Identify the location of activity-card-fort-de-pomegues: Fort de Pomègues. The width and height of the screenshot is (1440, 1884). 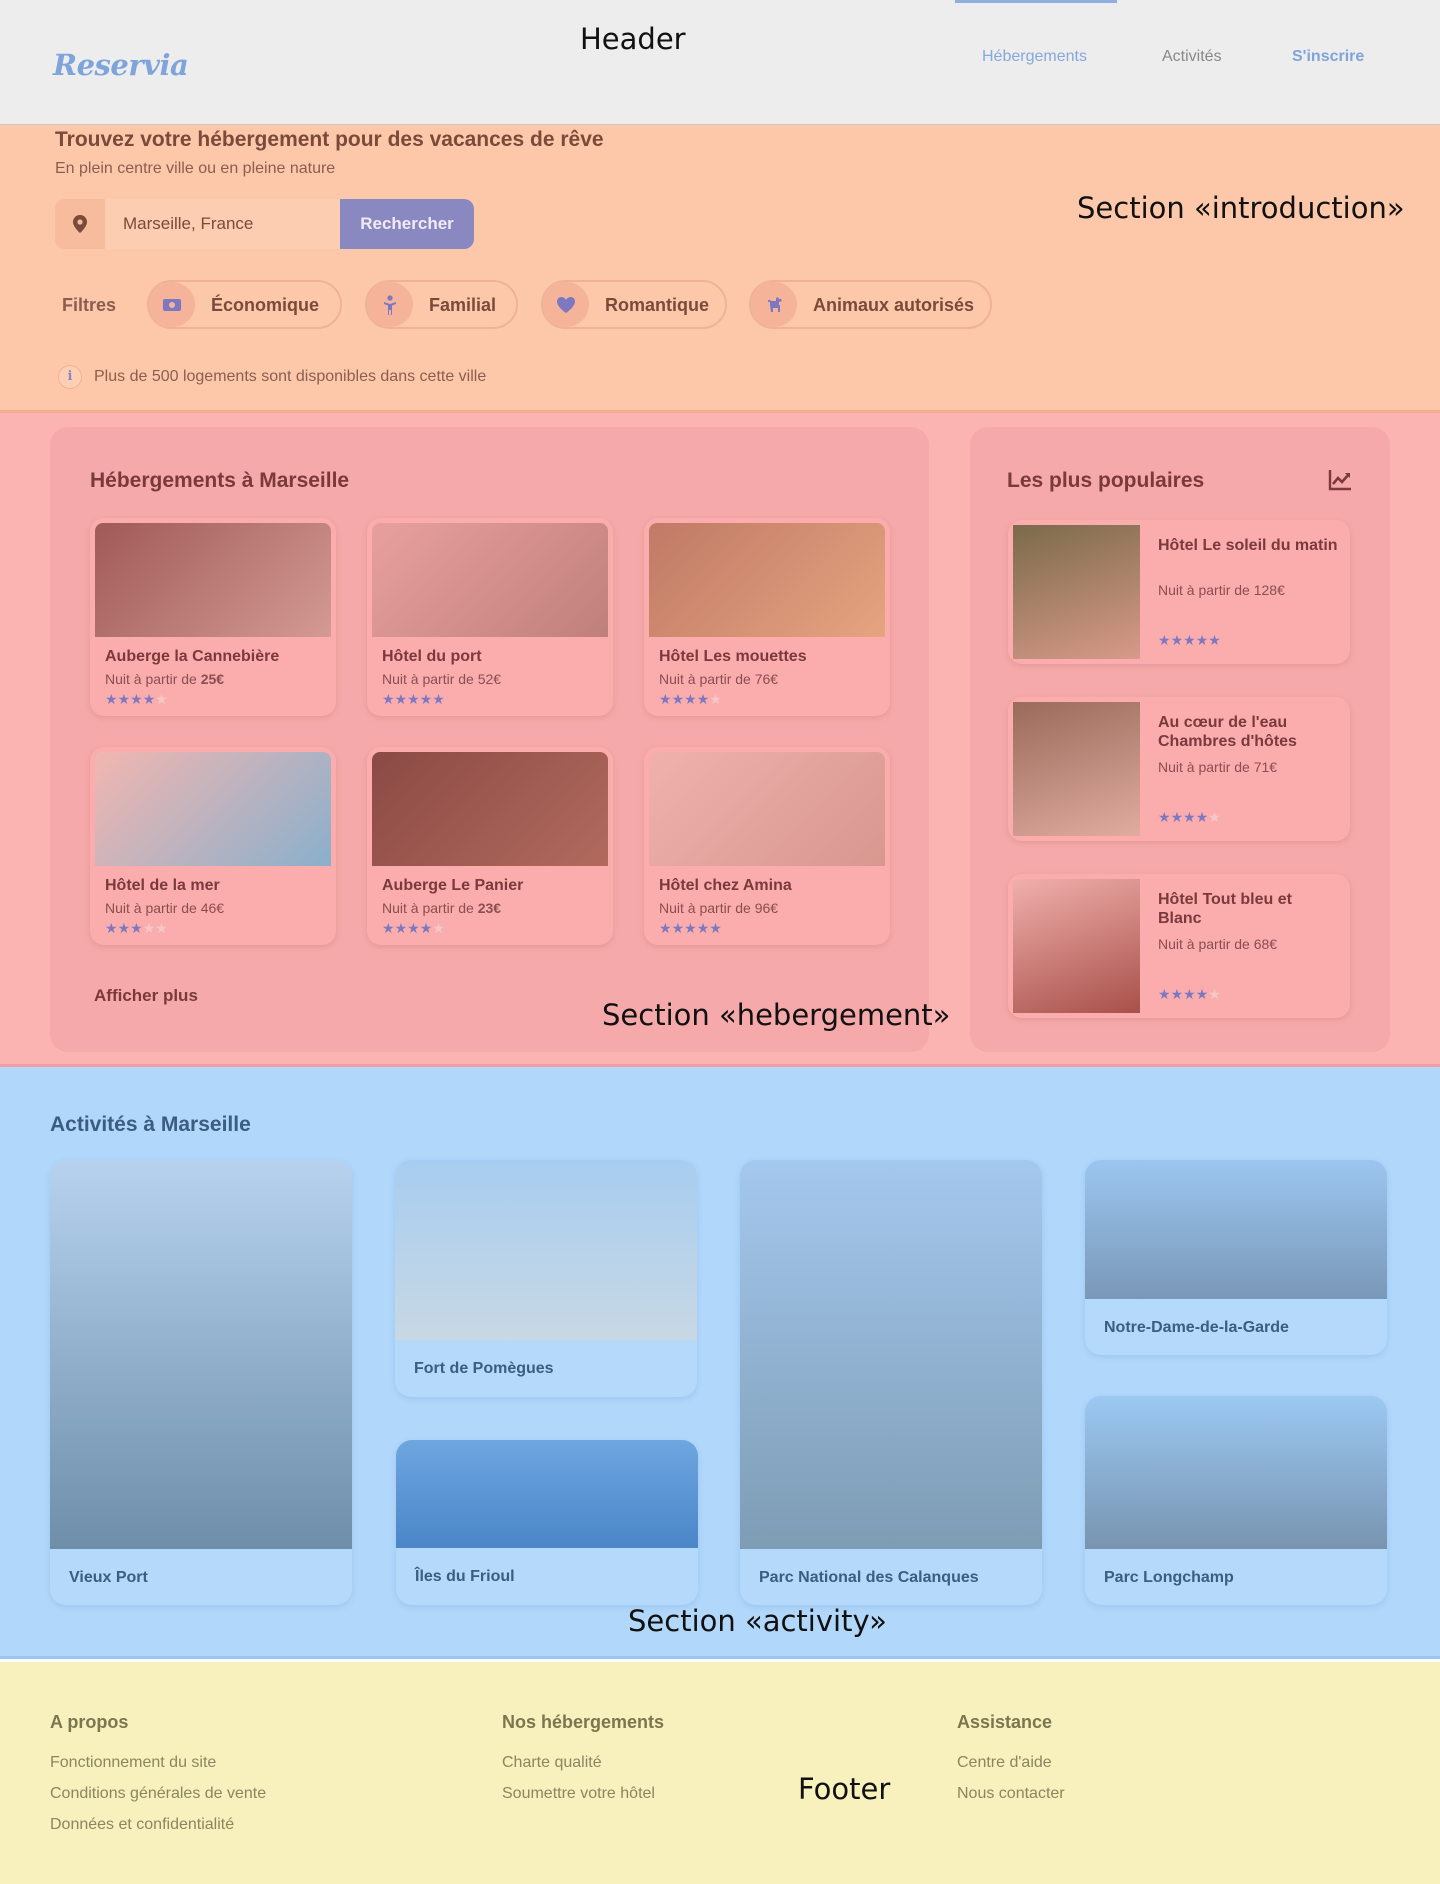
(546, 1278).